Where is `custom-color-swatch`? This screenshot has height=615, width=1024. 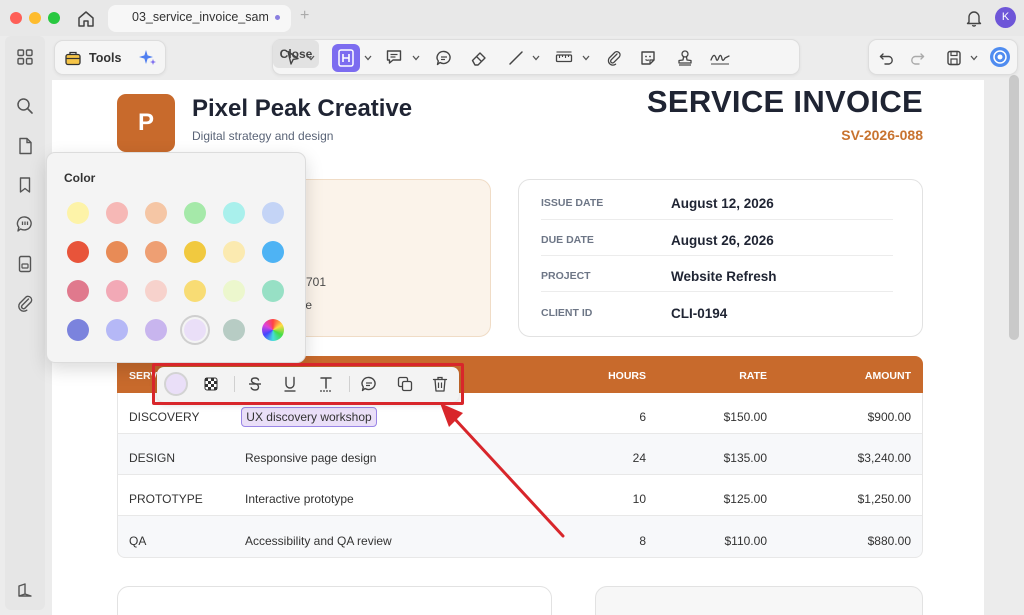 custom-color-swatch is located at coordinates (273, 330).